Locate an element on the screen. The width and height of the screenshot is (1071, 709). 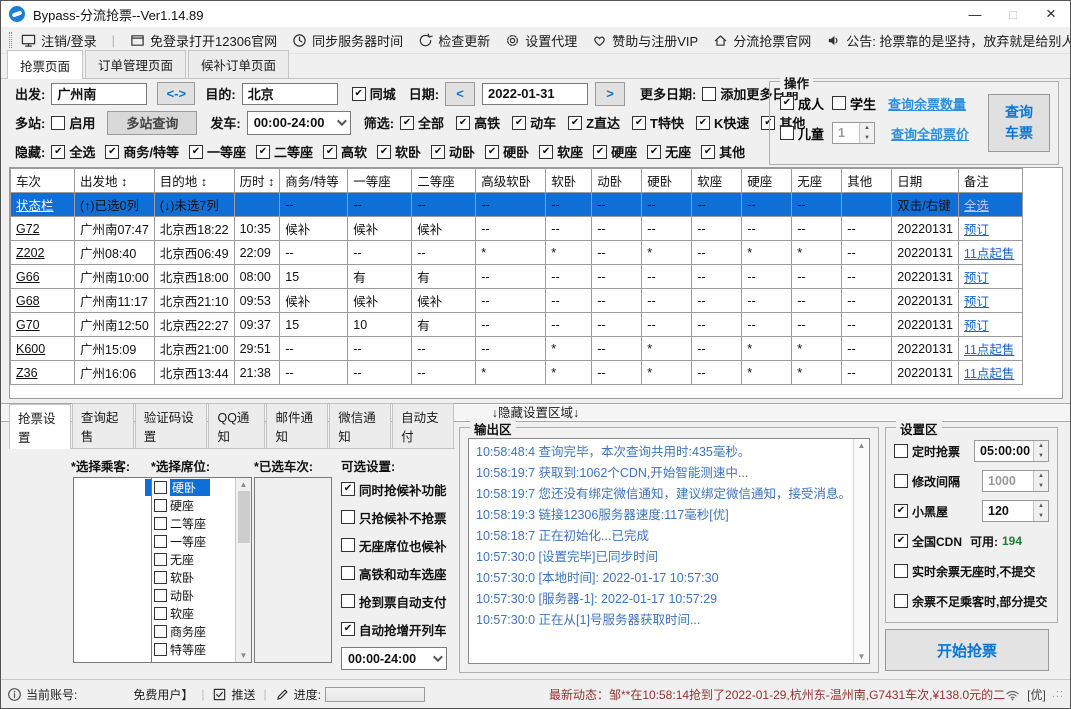
settings-tab: QQ通知 is located at coordinates (237, 425).